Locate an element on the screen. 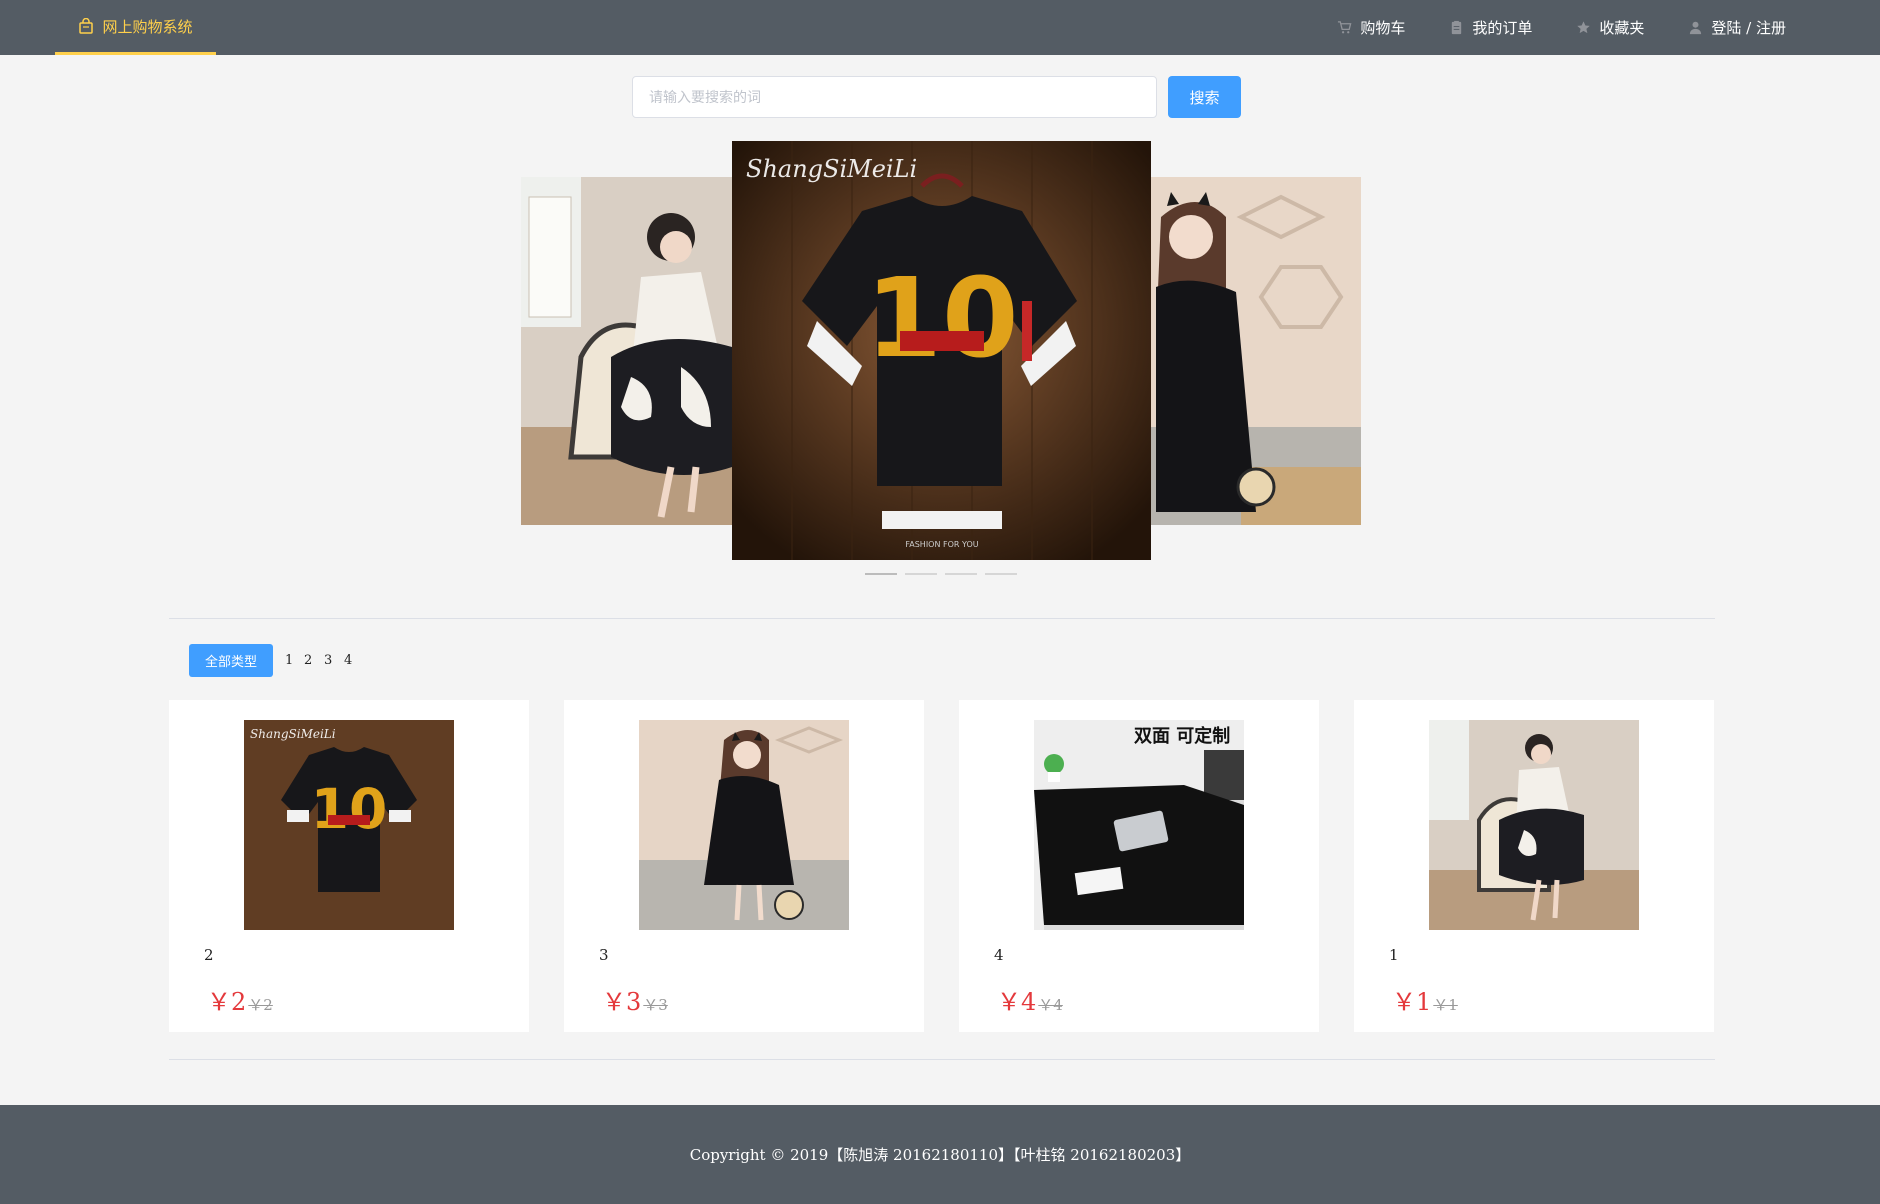  product-price-value: ￥2 is located at coordinates (227, 1002).